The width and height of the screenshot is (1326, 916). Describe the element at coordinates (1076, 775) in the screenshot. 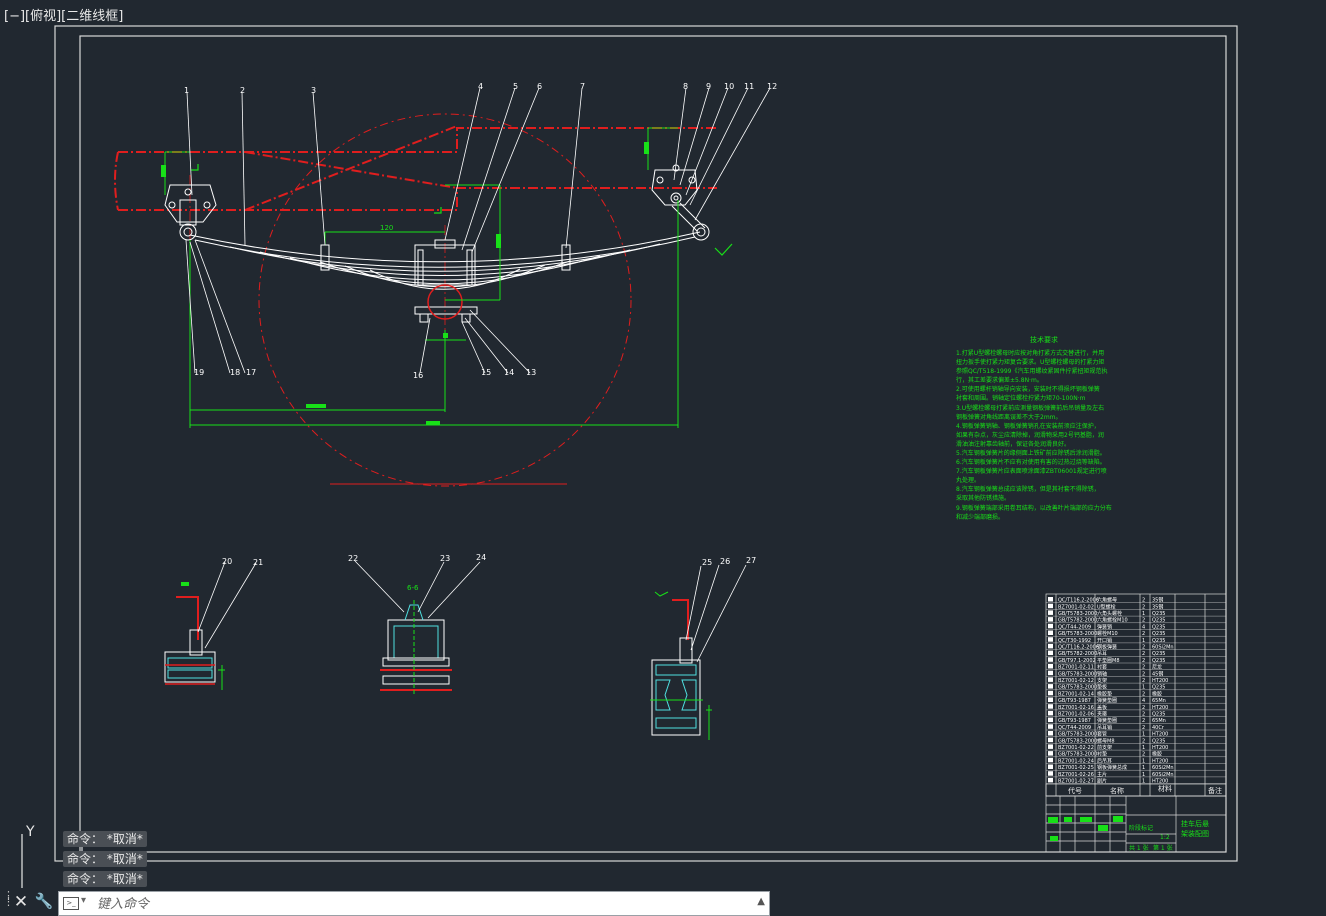

I see `bom-cell: BZ7001-02-26` at that location.